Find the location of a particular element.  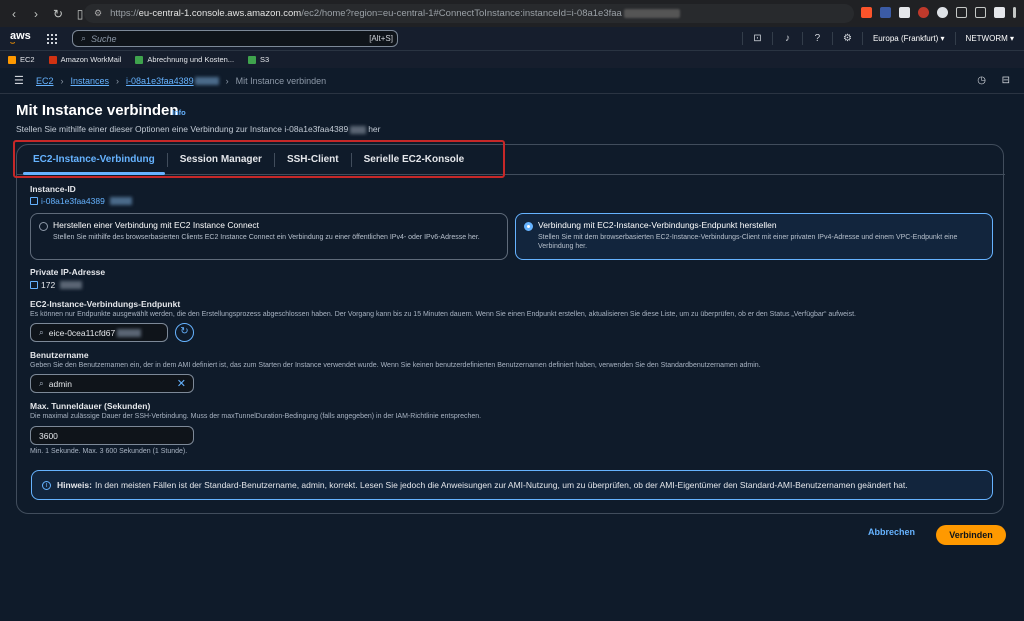

clock-icon: ◷ is located at coordinates (981, 80).